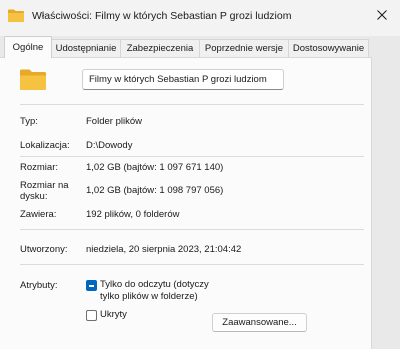 The image size is (400, 349). Describe the element at coordinates (44, 249) in the screenshot. I see `created-label: Utworzony:` at that location.